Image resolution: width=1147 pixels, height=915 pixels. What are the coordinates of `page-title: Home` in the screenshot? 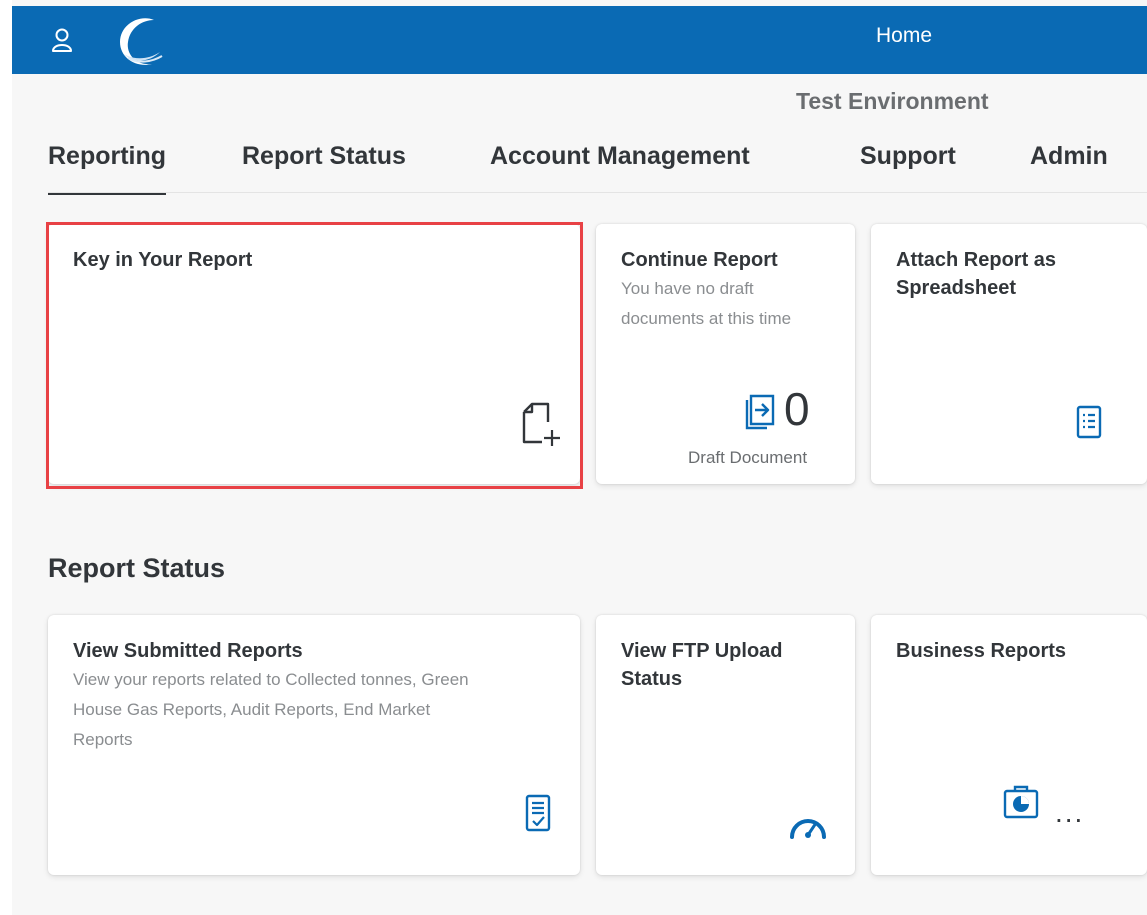 It's located at (904, 35).